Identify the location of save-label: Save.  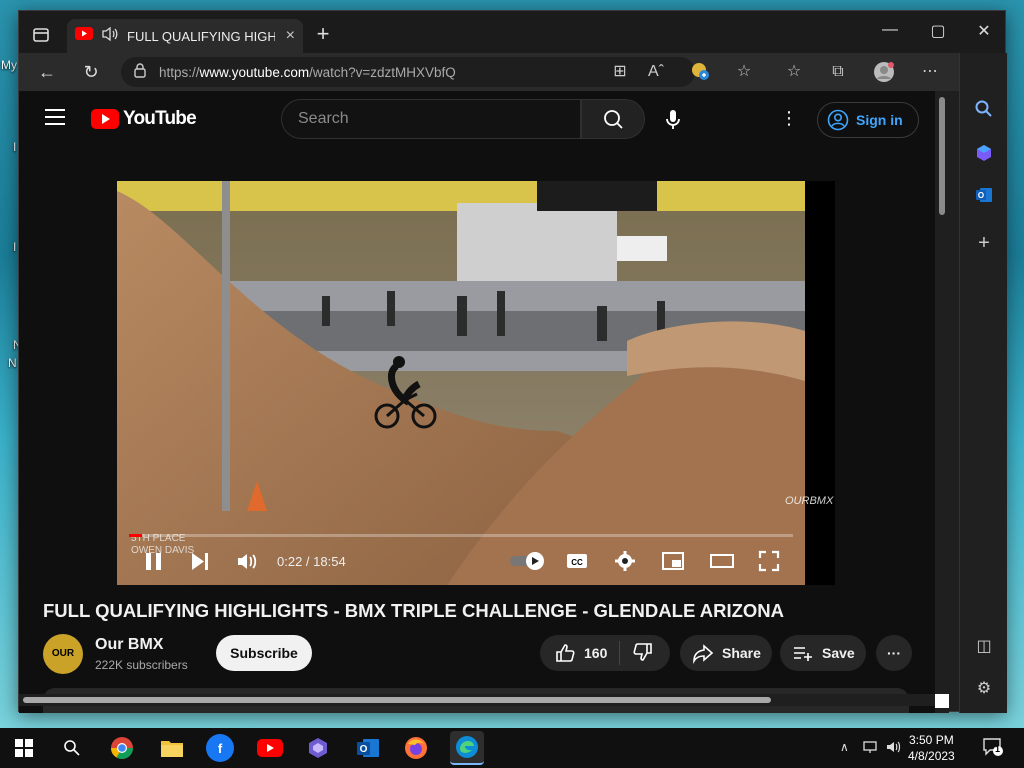
(838, 653).